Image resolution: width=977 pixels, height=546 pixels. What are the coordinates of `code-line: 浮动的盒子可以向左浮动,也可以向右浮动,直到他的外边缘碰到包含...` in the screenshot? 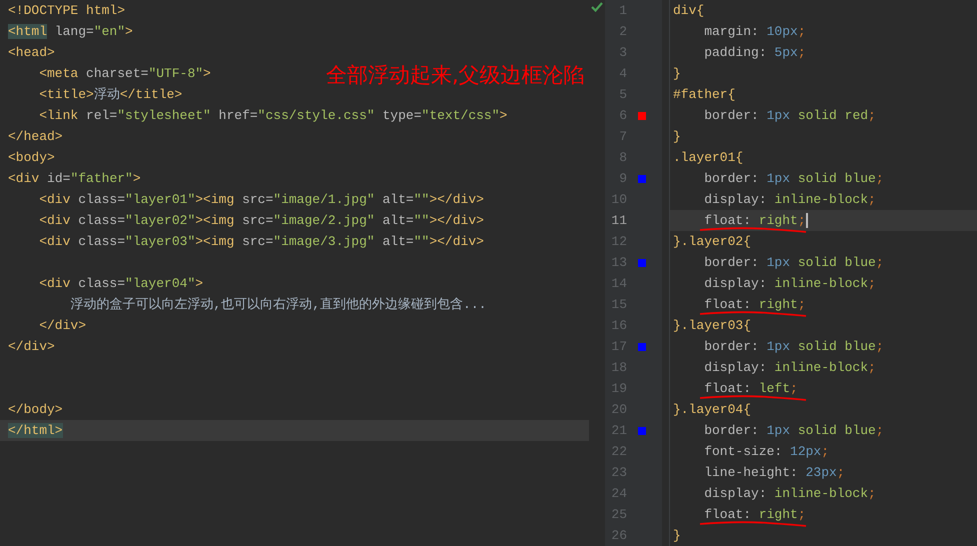 It's located at (277, 305).